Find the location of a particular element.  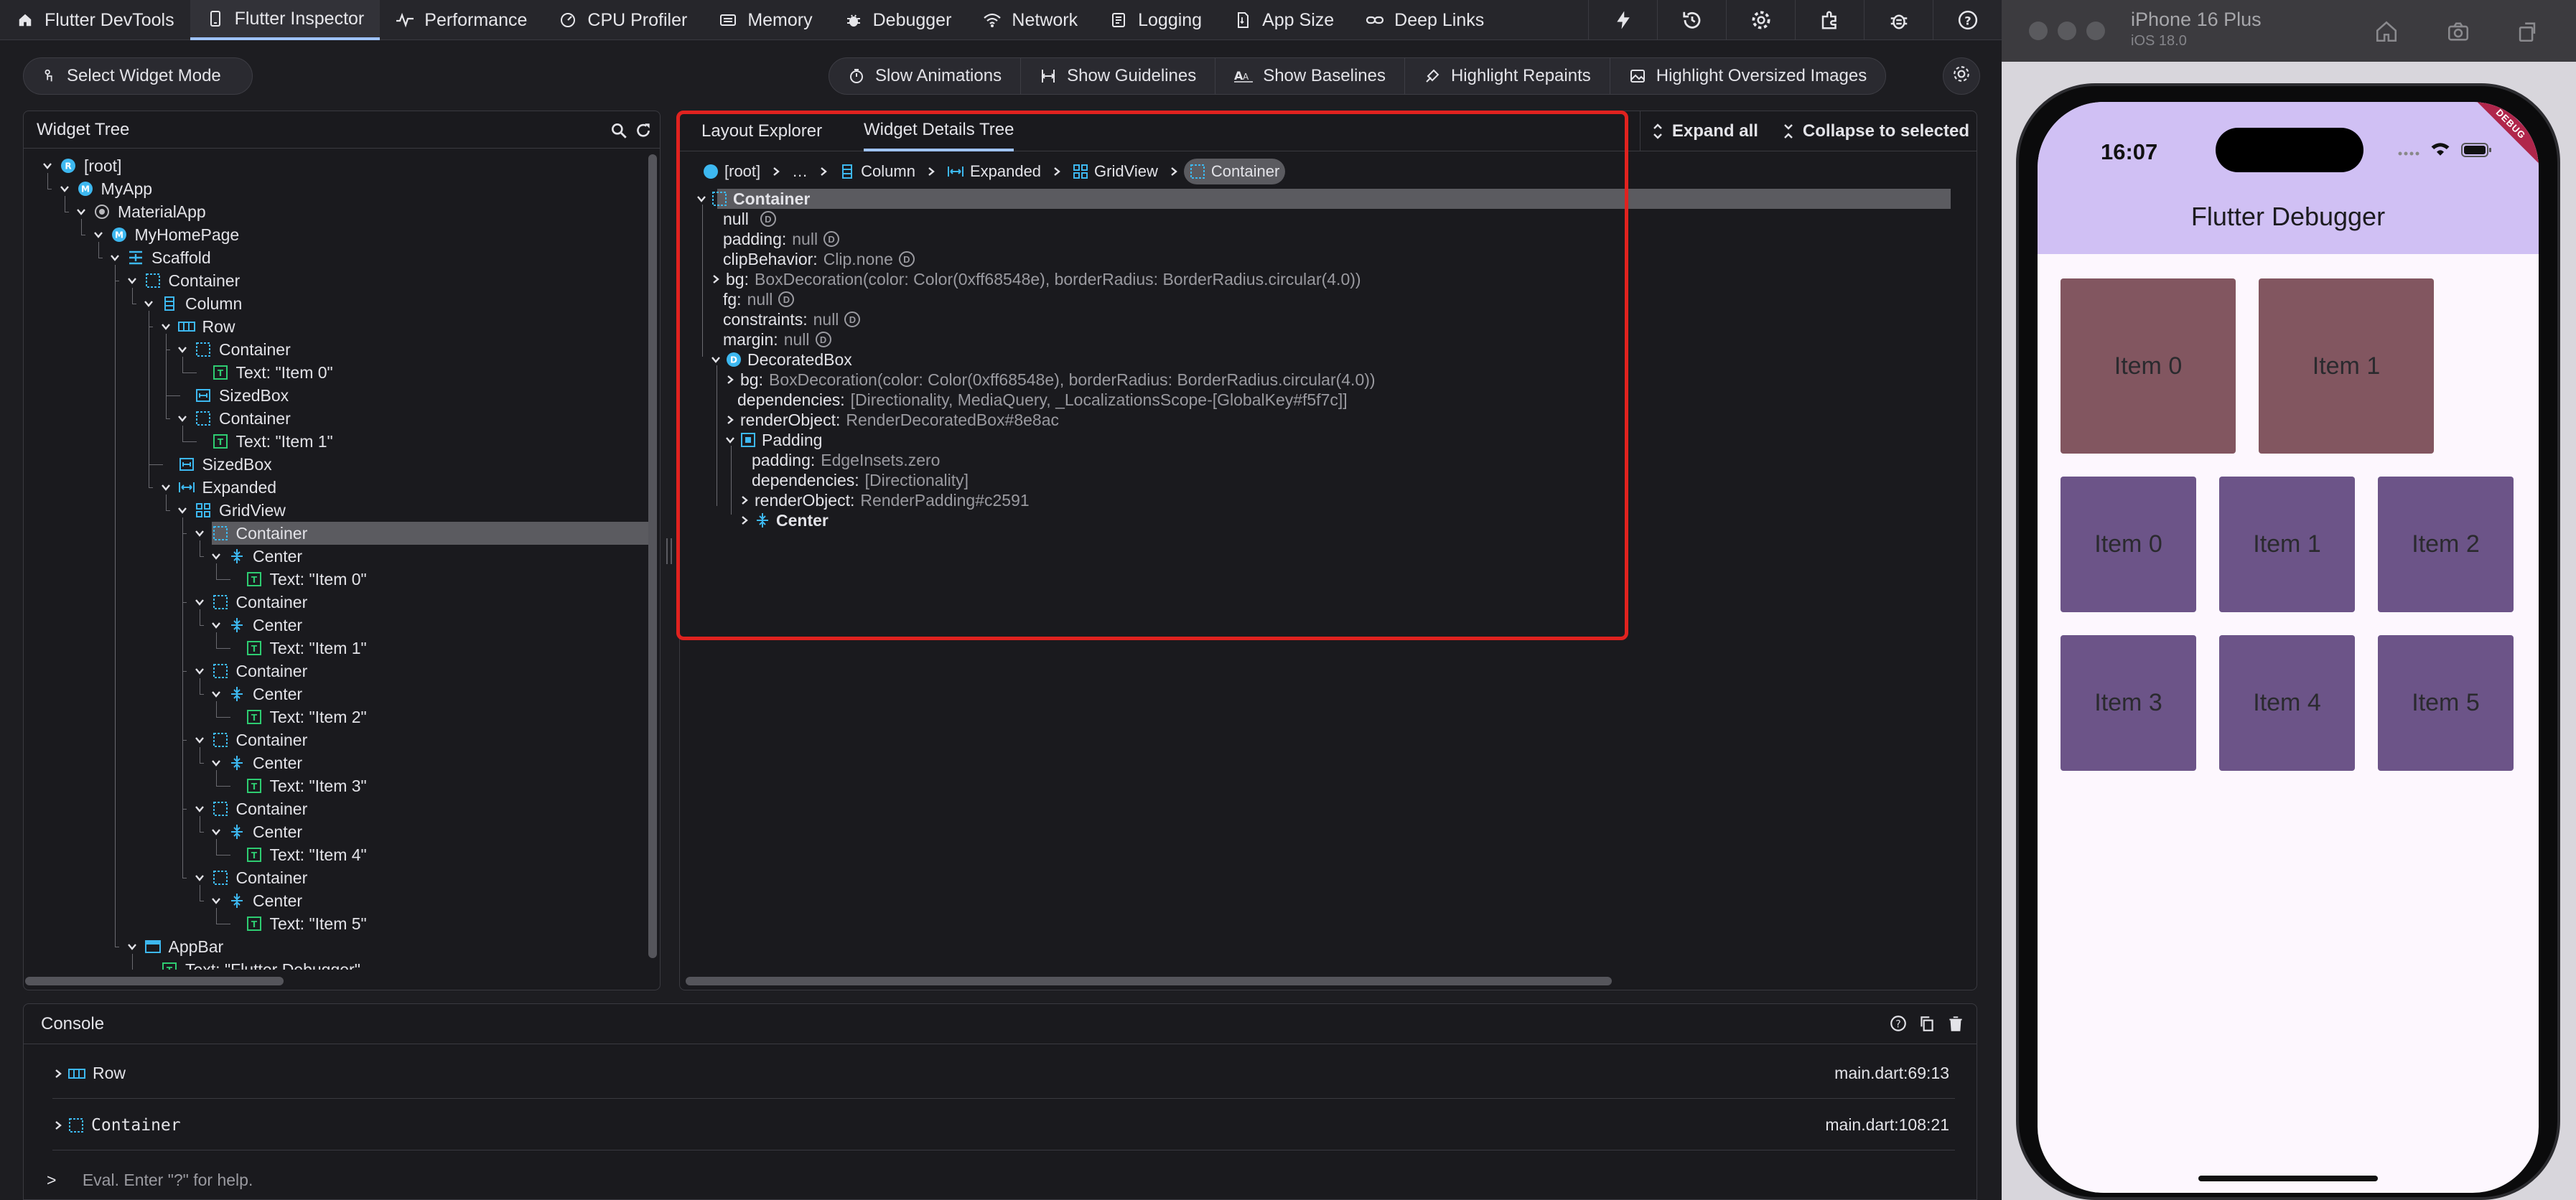

screenshot-icon is located at coordinates (2458, 31).